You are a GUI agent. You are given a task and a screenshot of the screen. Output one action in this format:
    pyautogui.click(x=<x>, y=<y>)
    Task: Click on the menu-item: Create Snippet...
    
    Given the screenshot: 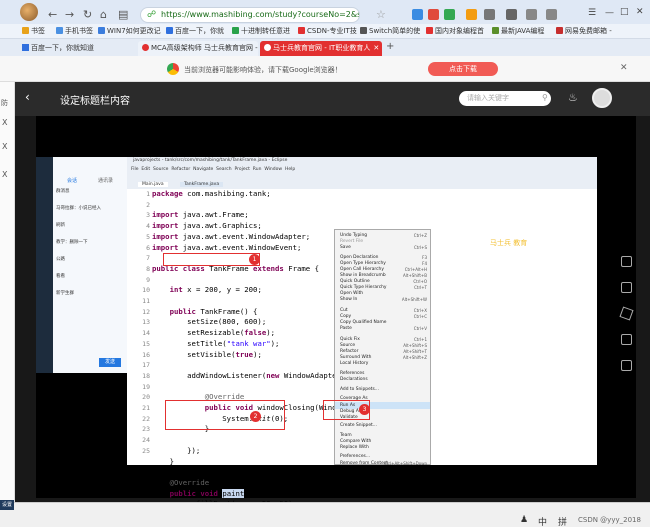 What is the action you would take?
    pyautogui.click(x=358, y=425)
    